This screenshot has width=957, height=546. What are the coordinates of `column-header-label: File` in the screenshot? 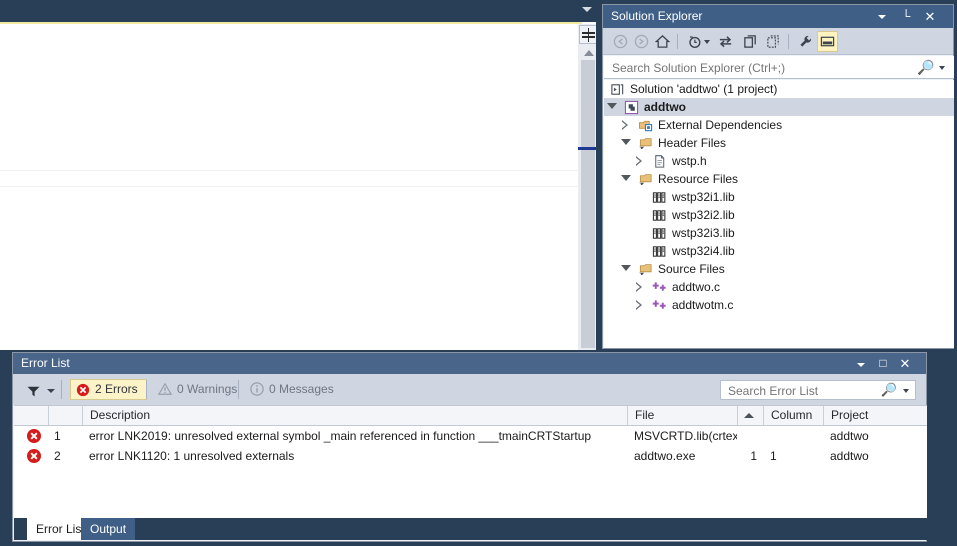 It's located at (645, 415).